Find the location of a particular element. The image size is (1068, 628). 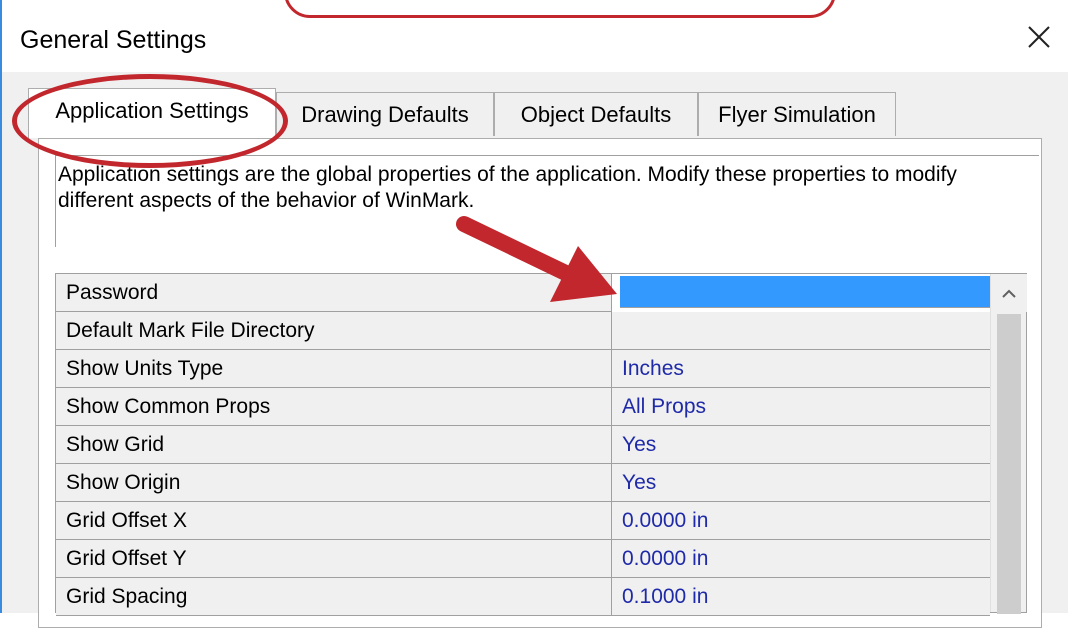

property-row-grid-offset-x: Grid Offset X 0.0000 in is located at coordinates (523, 521).